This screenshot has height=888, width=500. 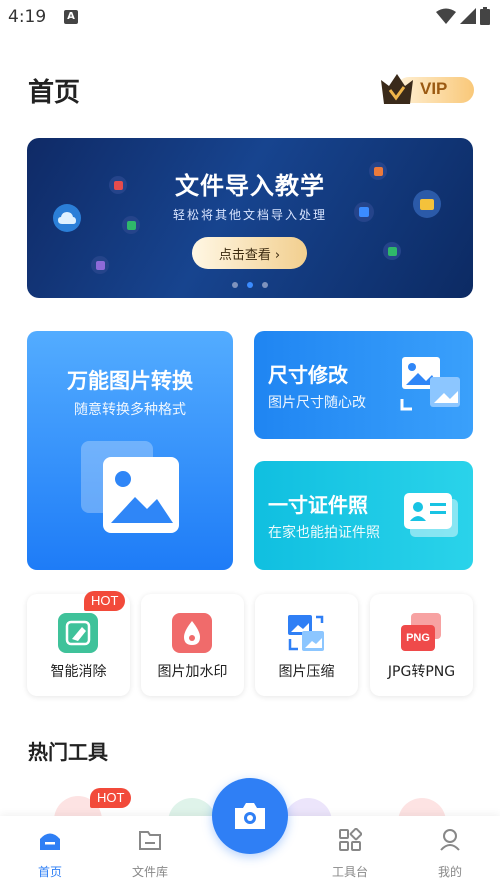 What do you see at coordinates (150, 840) in the screenshot?
I see `folder-icon` at bounding box center [150, 840].